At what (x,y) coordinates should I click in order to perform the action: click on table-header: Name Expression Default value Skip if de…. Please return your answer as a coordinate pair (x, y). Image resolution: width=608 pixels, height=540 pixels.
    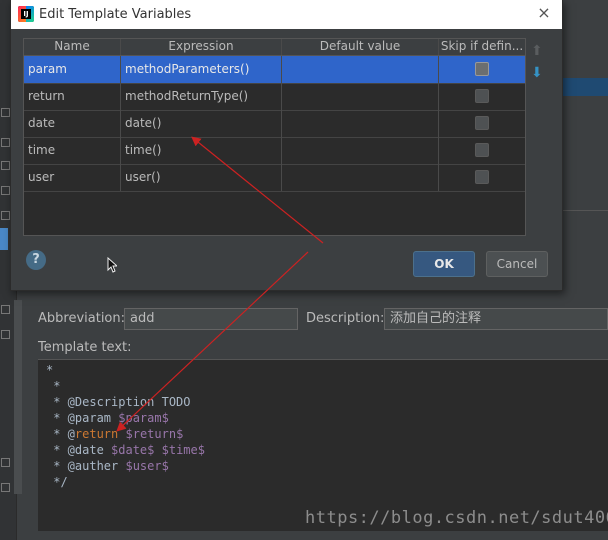
    Looking at the image, I should click on (274, 47).